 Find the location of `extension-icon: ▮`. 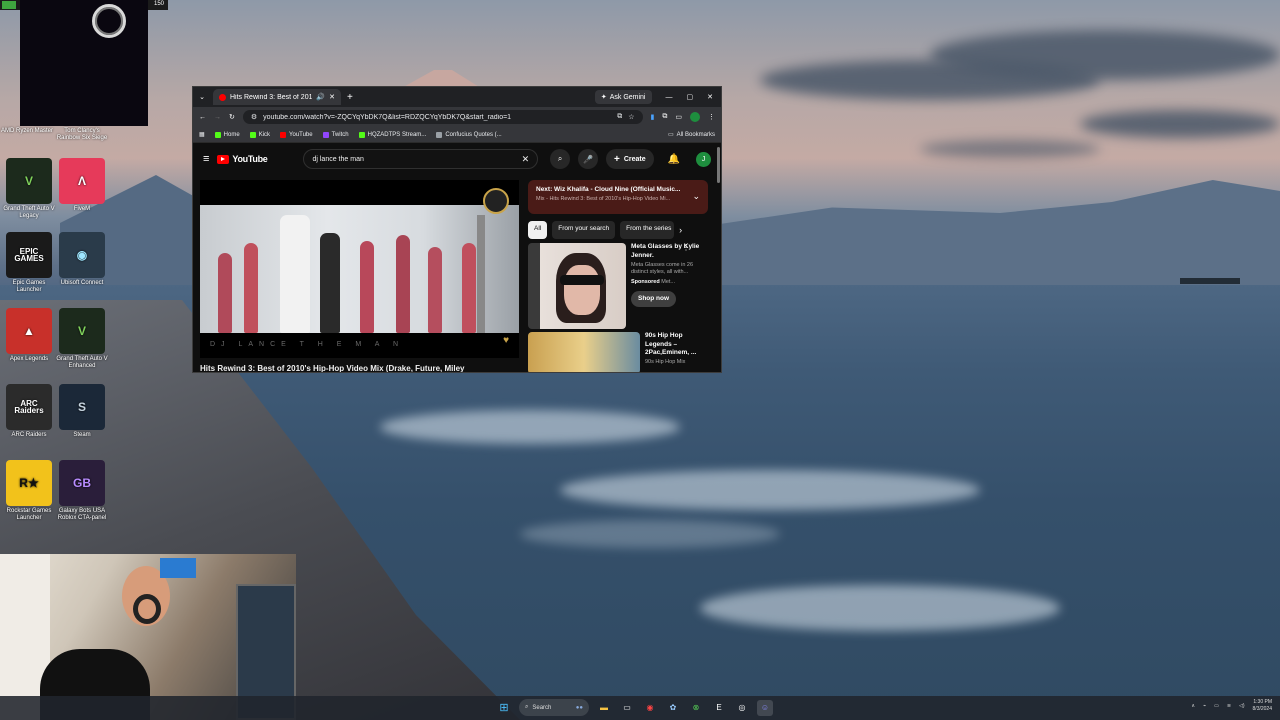

extension-icon: ▮ is located at coordinates (653, 117).